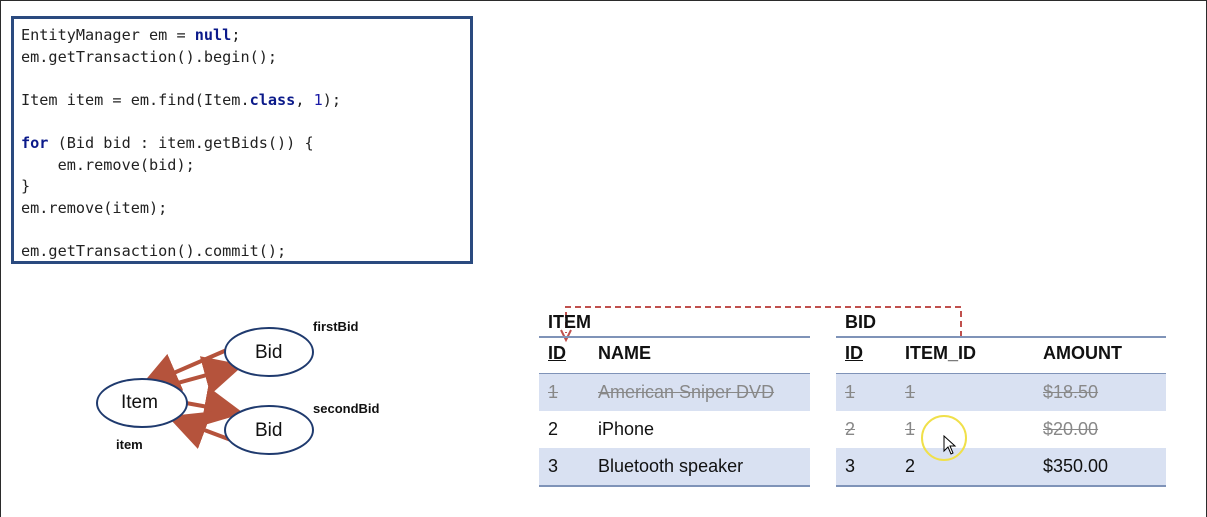 The width and height of the screenshot is (1207, 517). Describe the element at coordinates (245, 209) in the screenshot. I see `code-line: em.remove(item);` at that location.